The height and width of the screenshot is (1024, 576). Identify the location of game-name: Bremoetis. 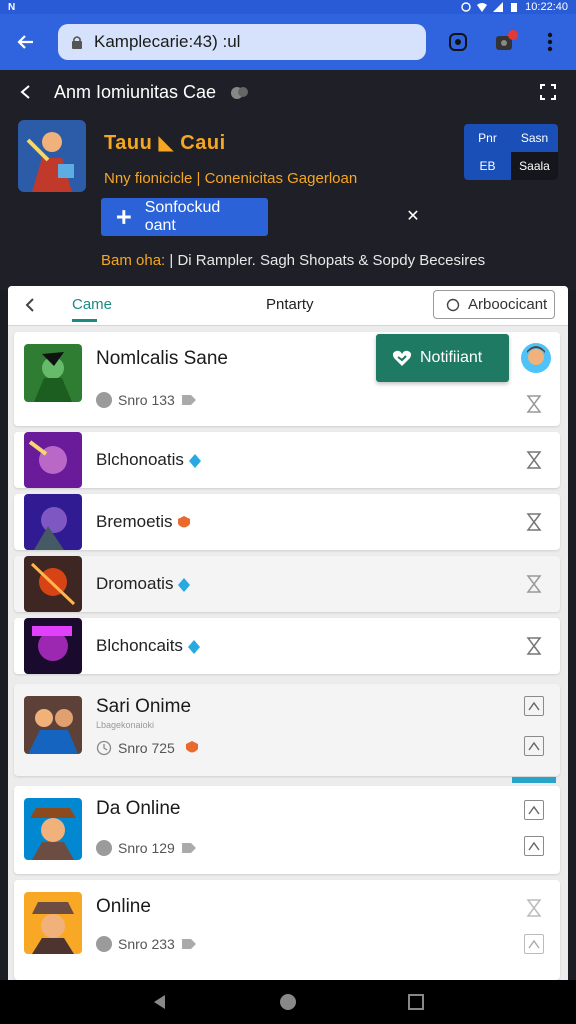
(143, 522).